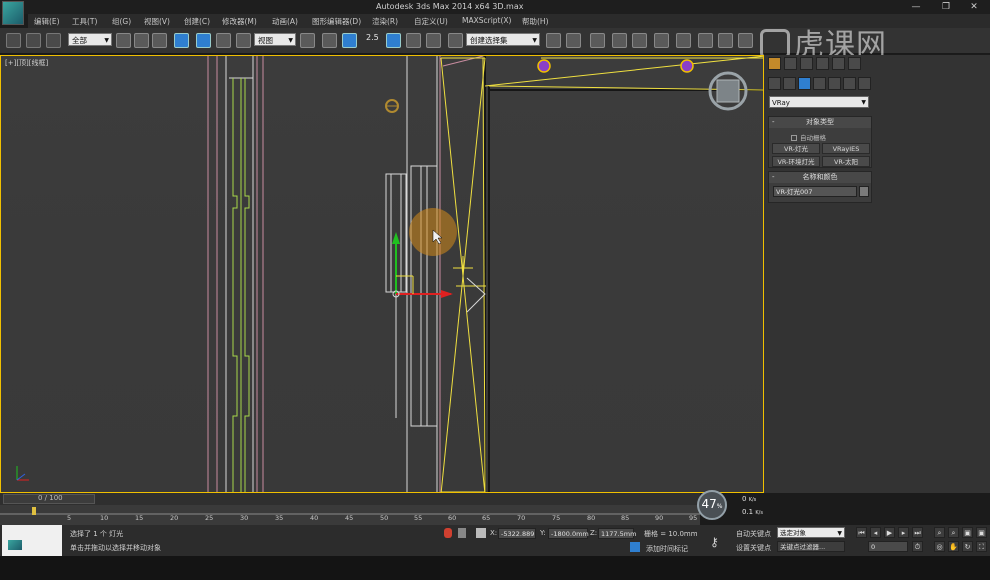 This screenshot has width=990, height=580. Describe the element at coordinates (917, 532) in the screenshot. I see `go-to-end-icon: ⏭` at that location.